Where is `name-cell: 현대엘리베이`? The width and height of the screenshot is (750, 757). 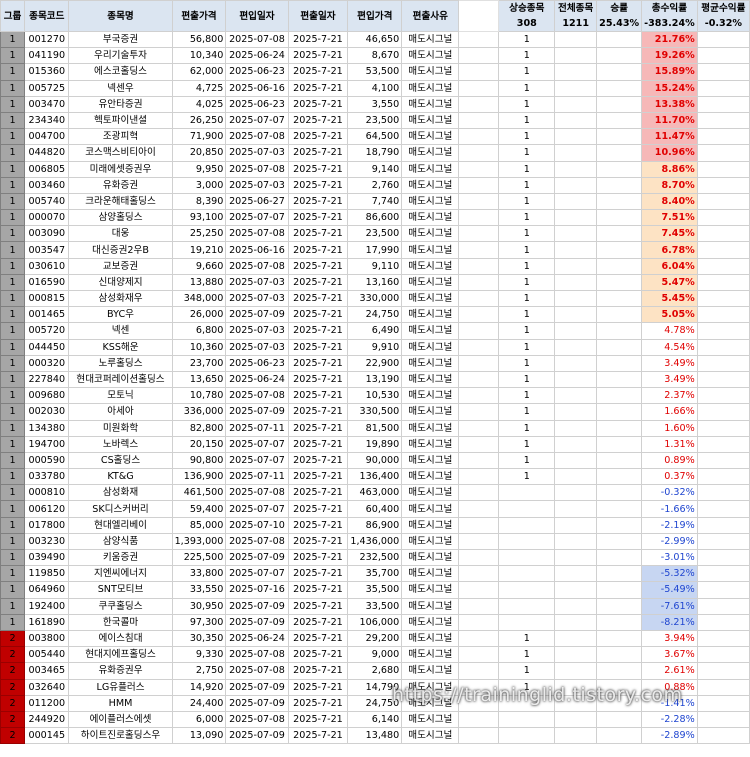
name-cell: 현대엘리베이 is located at coordinates (120, 525).